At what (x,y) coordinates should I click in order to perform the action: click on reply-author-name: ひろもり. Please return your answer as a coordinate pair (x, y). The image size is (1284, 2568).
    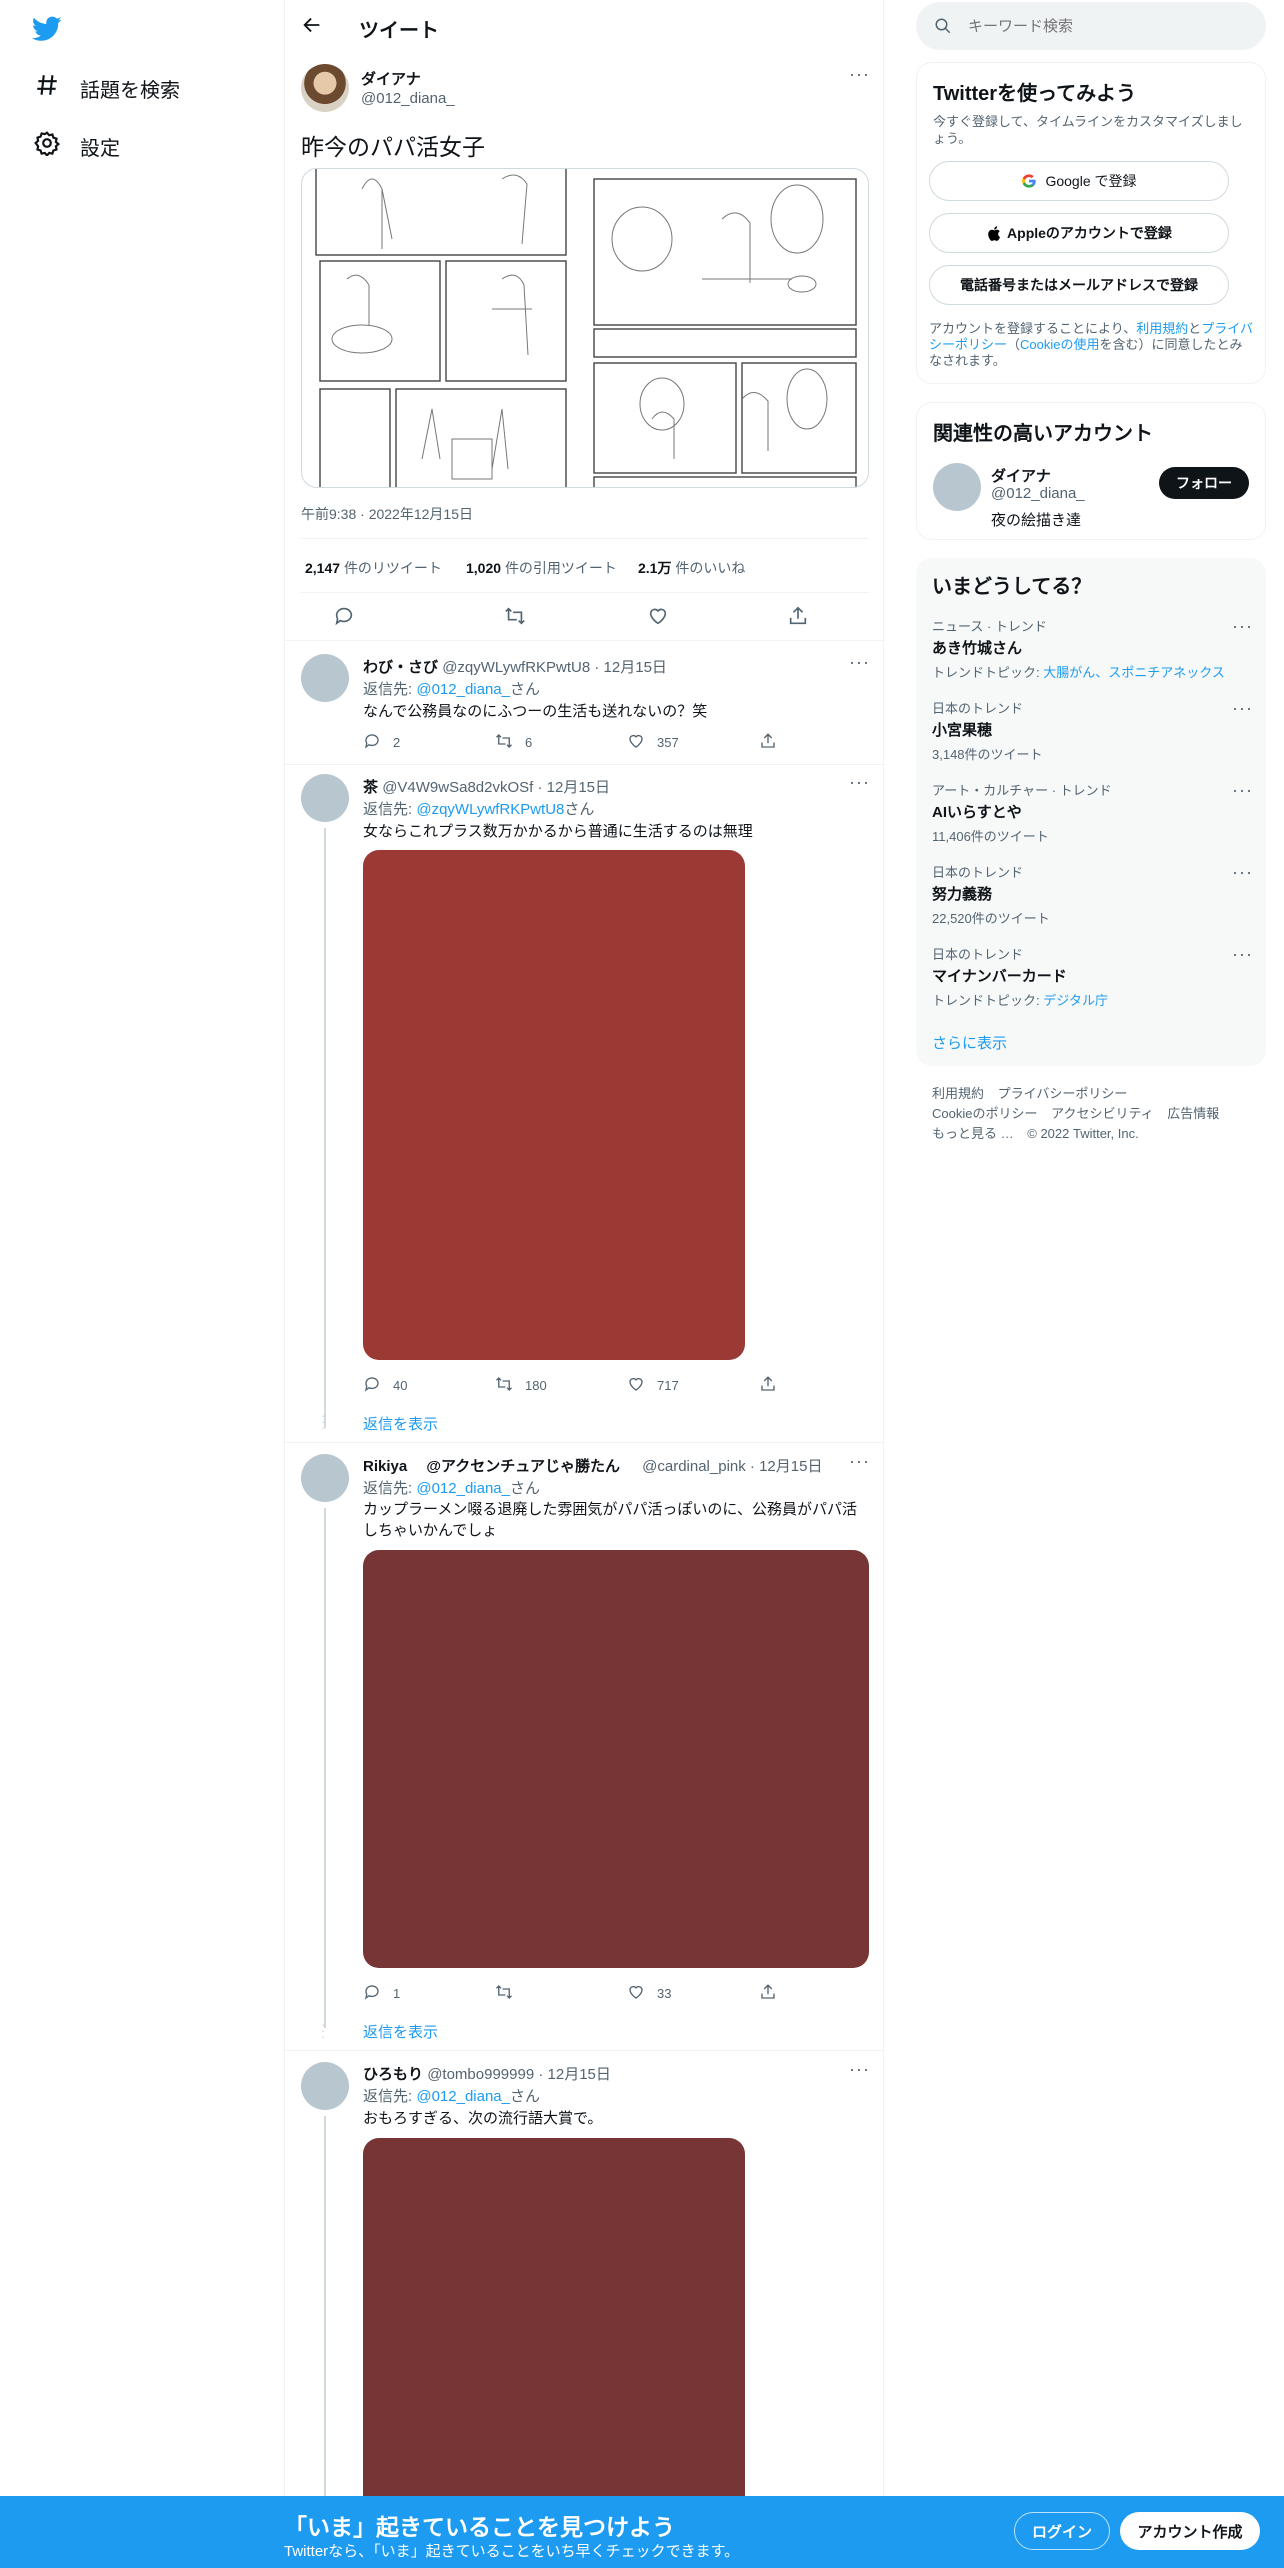
    Looking at the image, I should click on (393, 2074).